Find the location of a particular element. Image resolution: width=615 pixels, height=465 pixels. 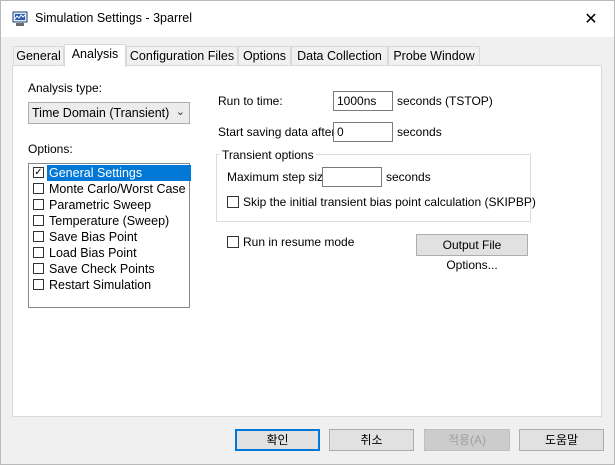

list-item: Parametric Sweep is located at coordinates (110, 205).